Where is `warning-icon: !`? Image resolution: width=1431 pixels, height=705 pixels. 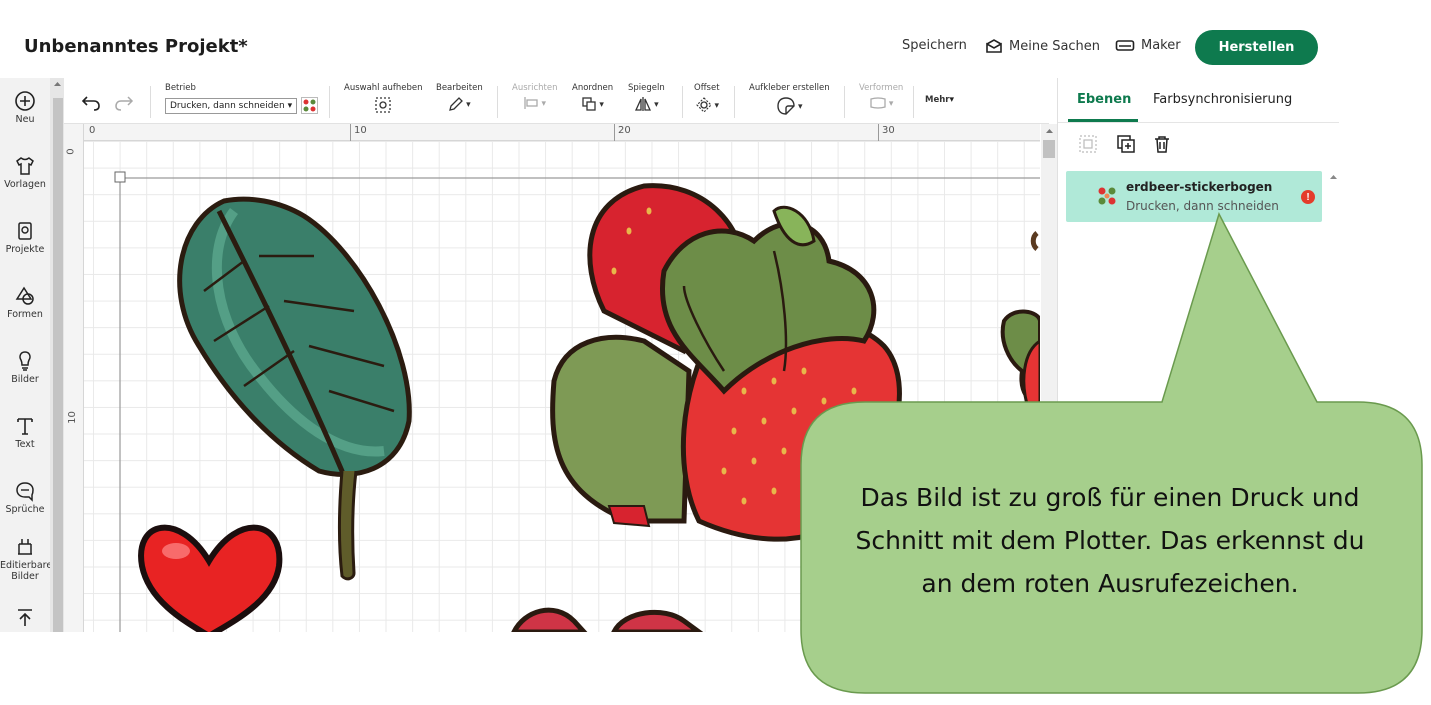 warning-icon: ! is located at coordinates (1308, 197).